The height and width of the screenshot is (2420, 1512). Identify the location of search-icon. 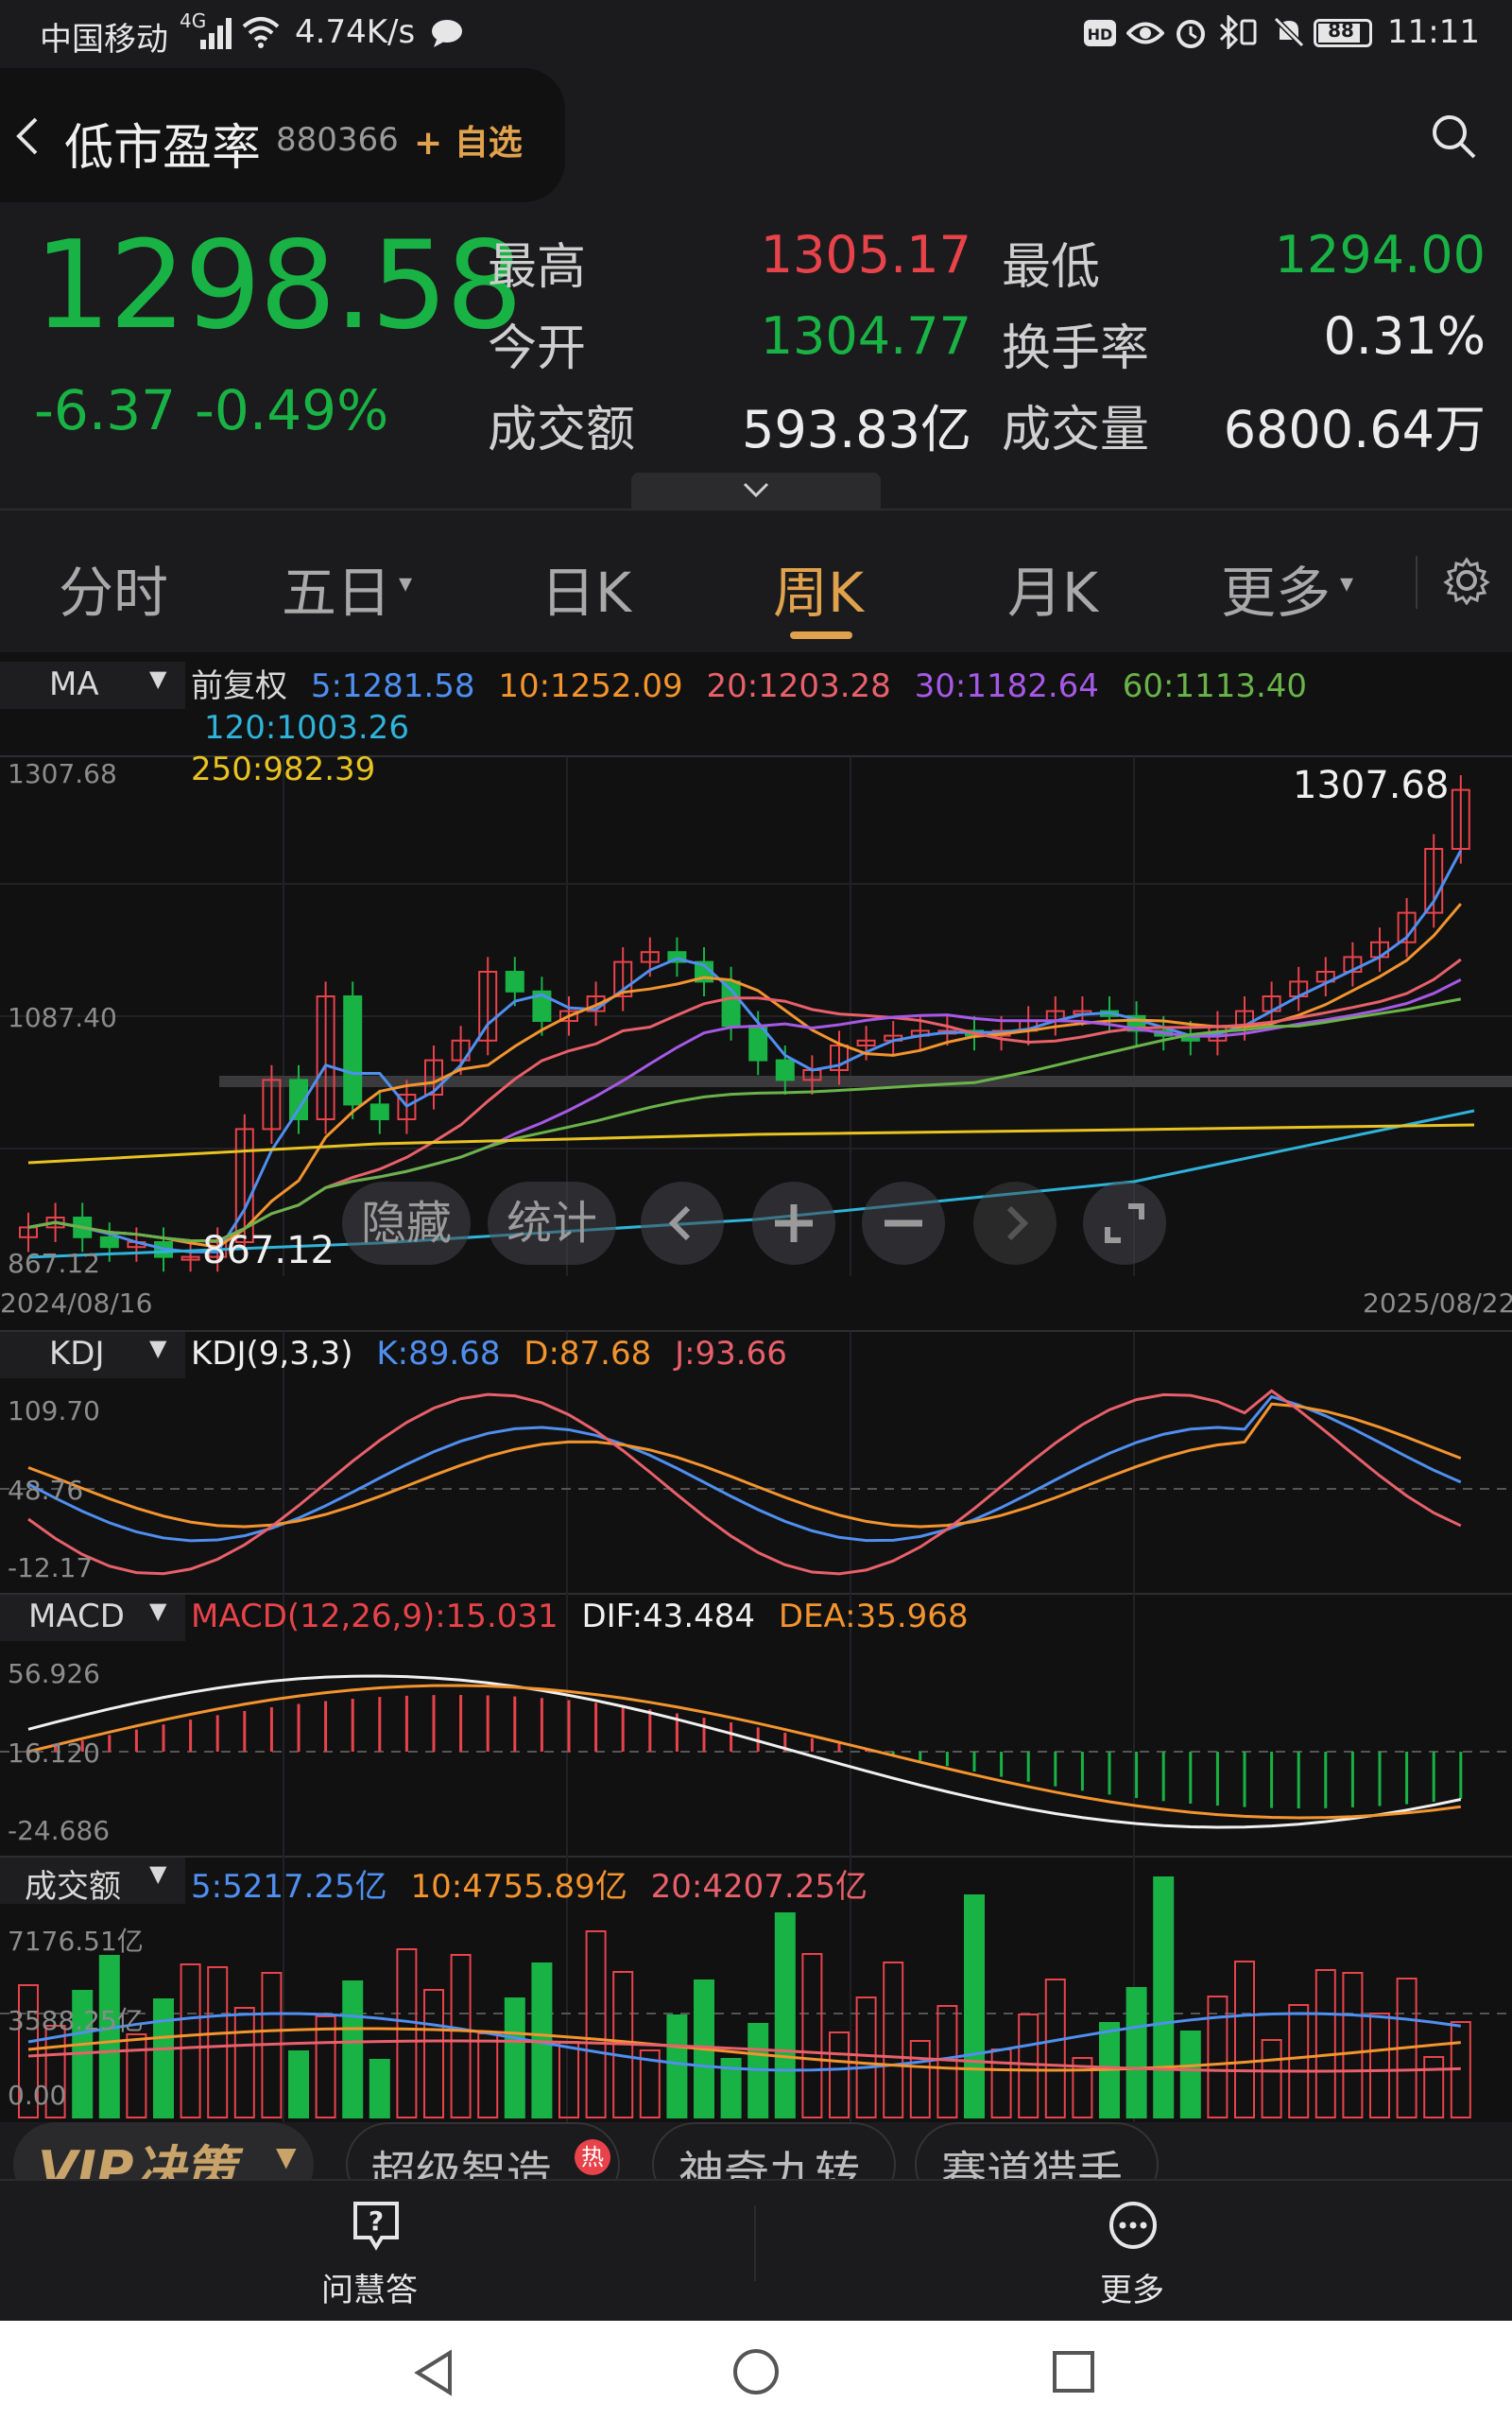
(1453, 137).